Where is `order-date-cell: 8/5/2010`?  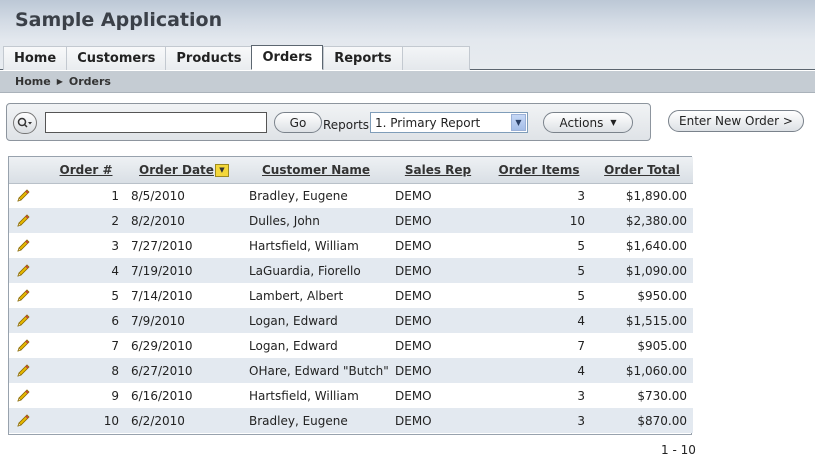
order-date-cell: 8/5/2010 is located at coordinates (184, 195).